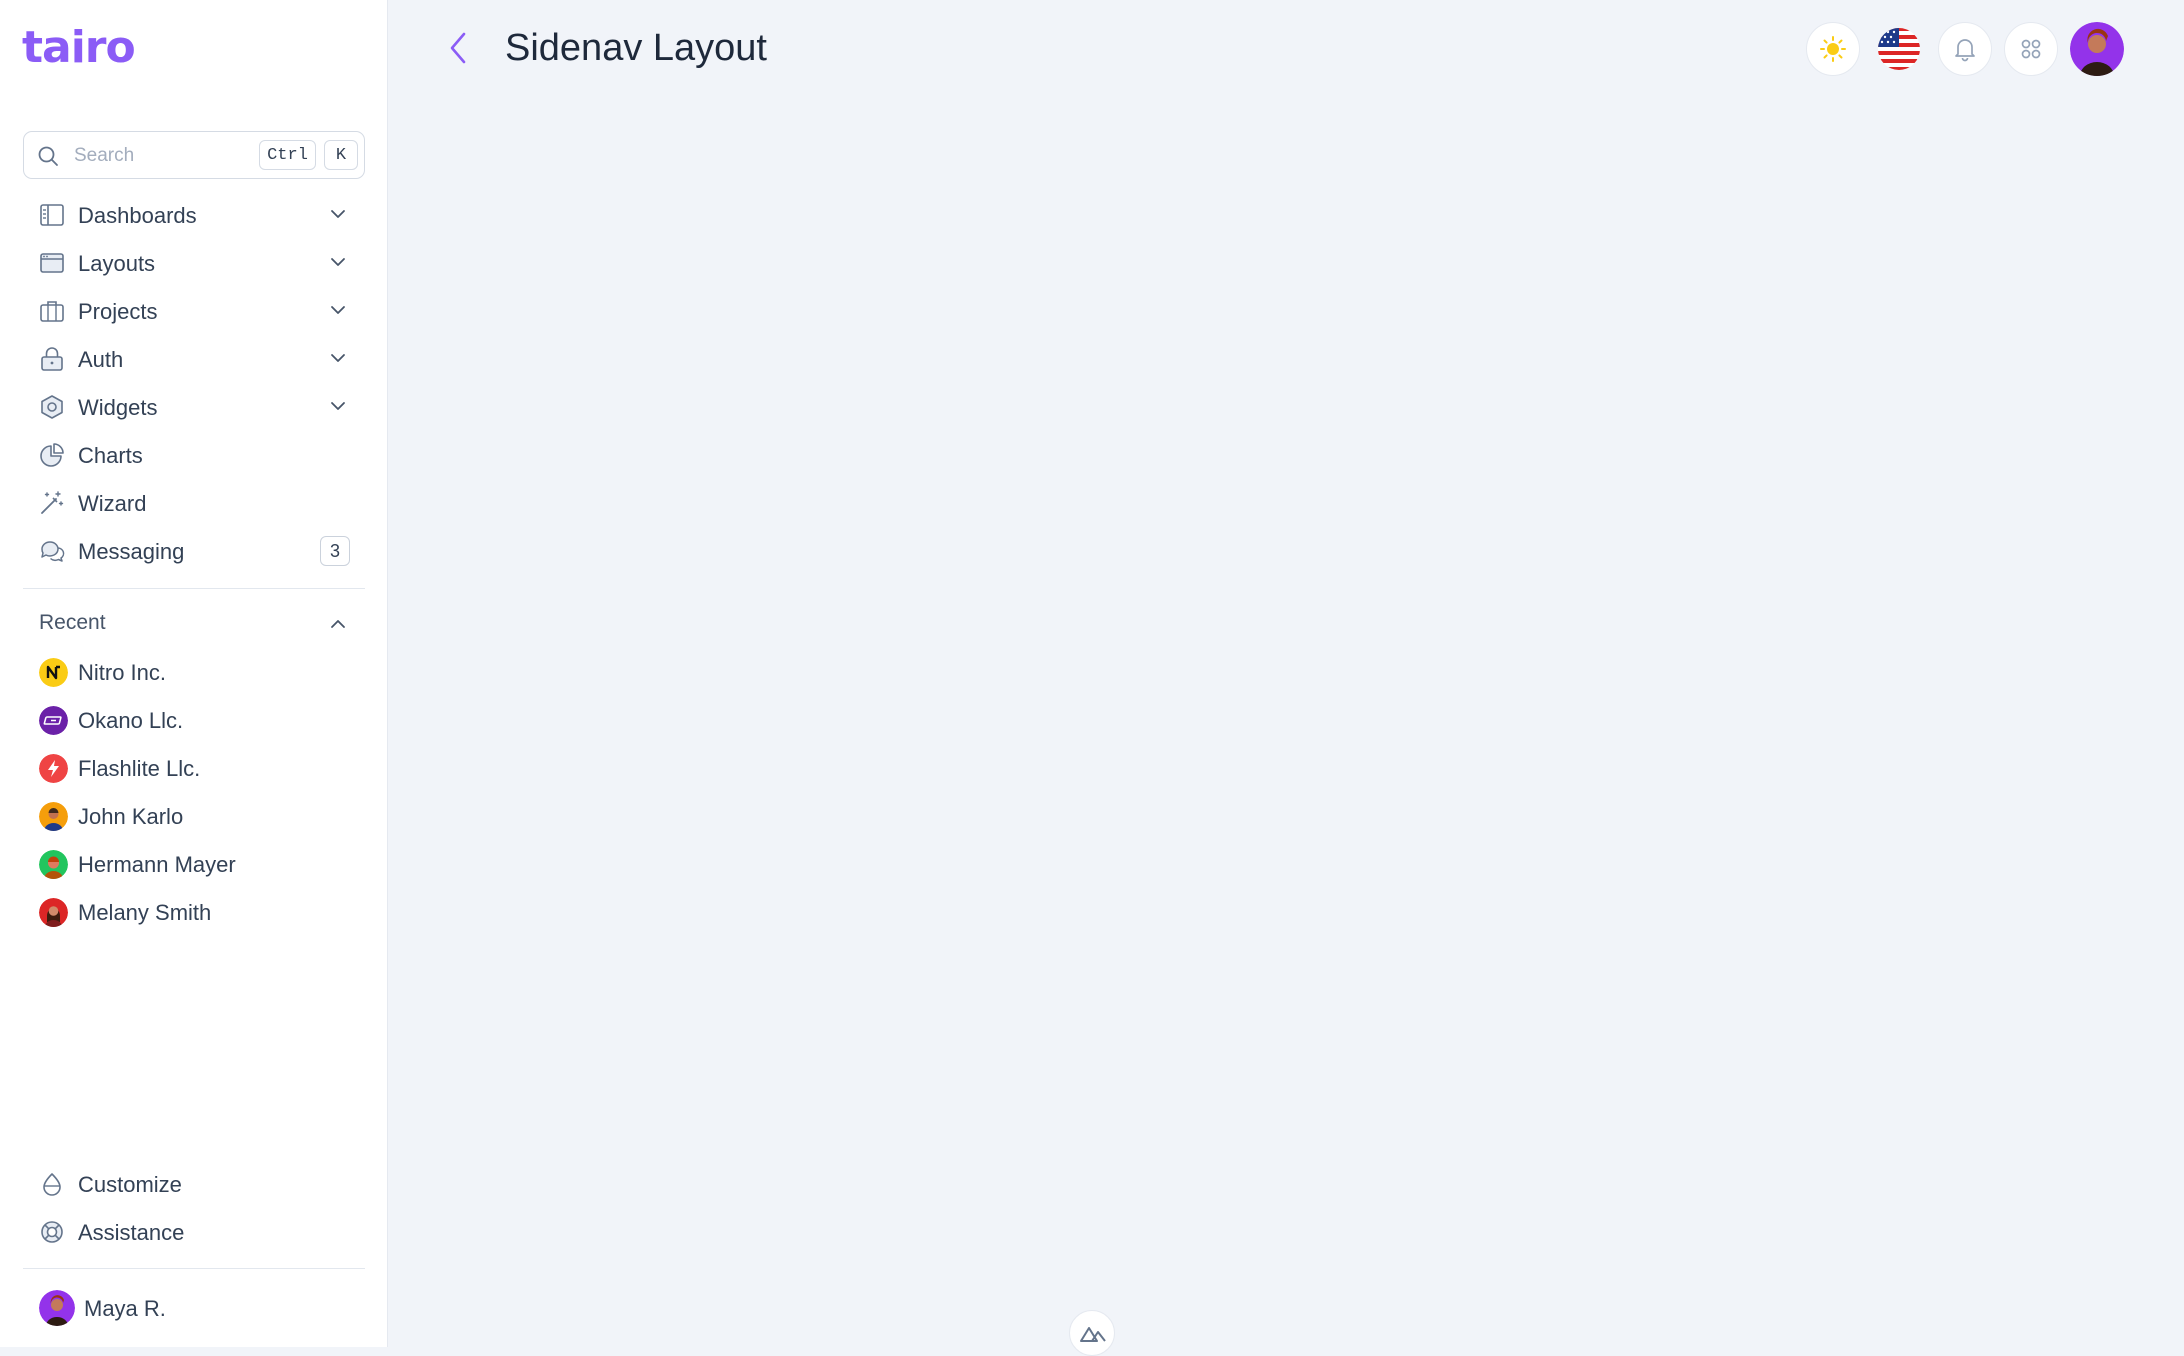 The height and width of the screenshot is (1356, 2184). Describe the element at coordinates (53, 768) in the screenshot. I see `flashlite-logo-avatar` at that location.